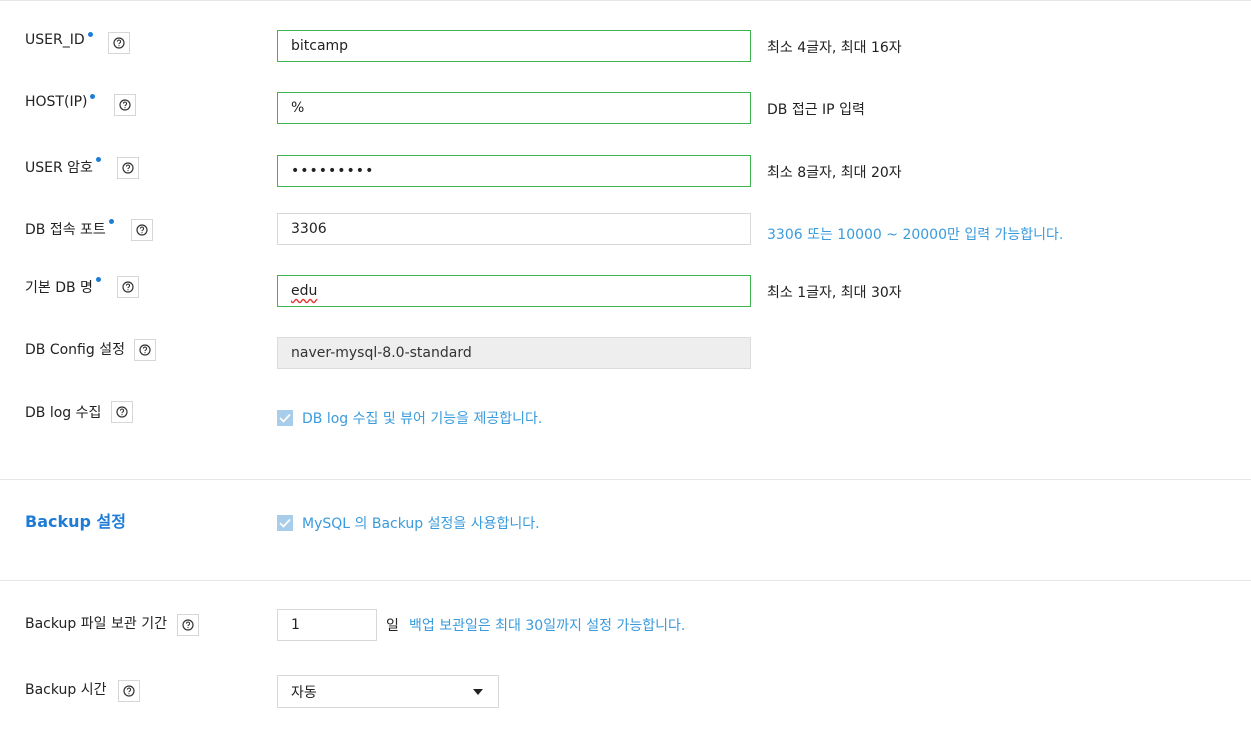 This screenshot has width=1251, height=750. I want to click on backup-retention-hint: 백업 보관일은 최대 30일까지 설정 가능합니다., so click(547, 626).